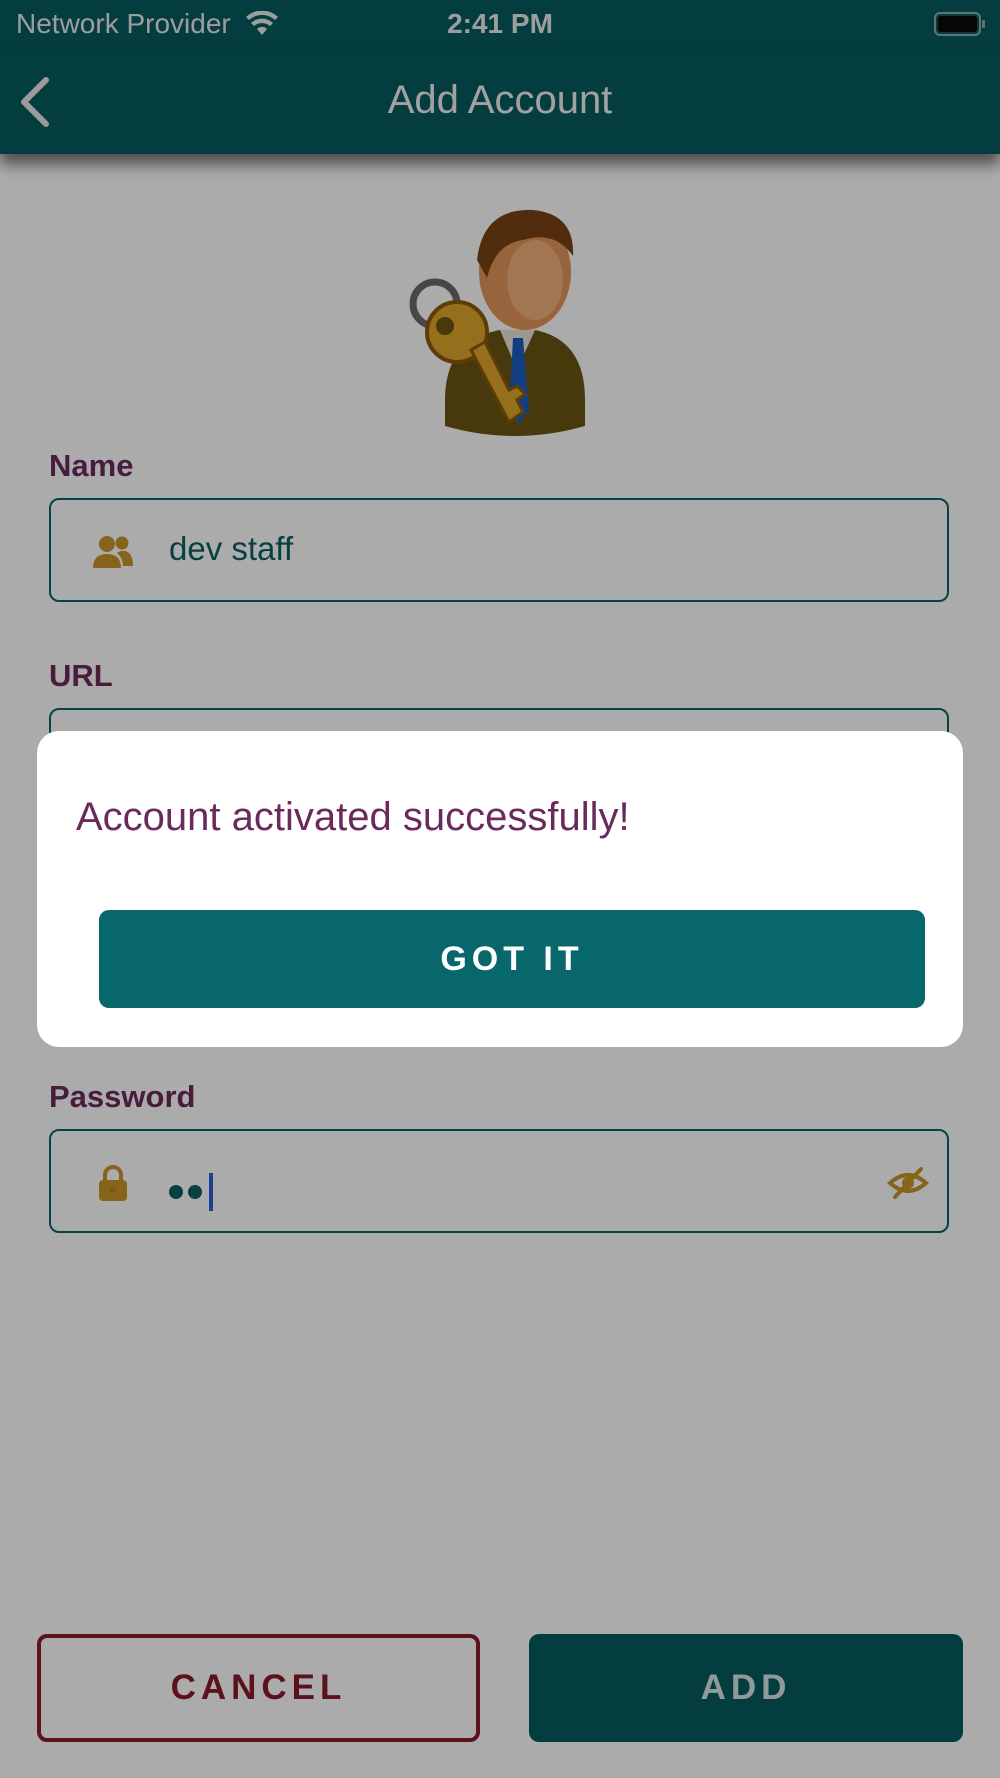 The height and width of the screenshot is (1778, 1000). Describe the element at coordinates (512, 959) in the screenshot. I see `got-it-button: GOT IT` at that location.